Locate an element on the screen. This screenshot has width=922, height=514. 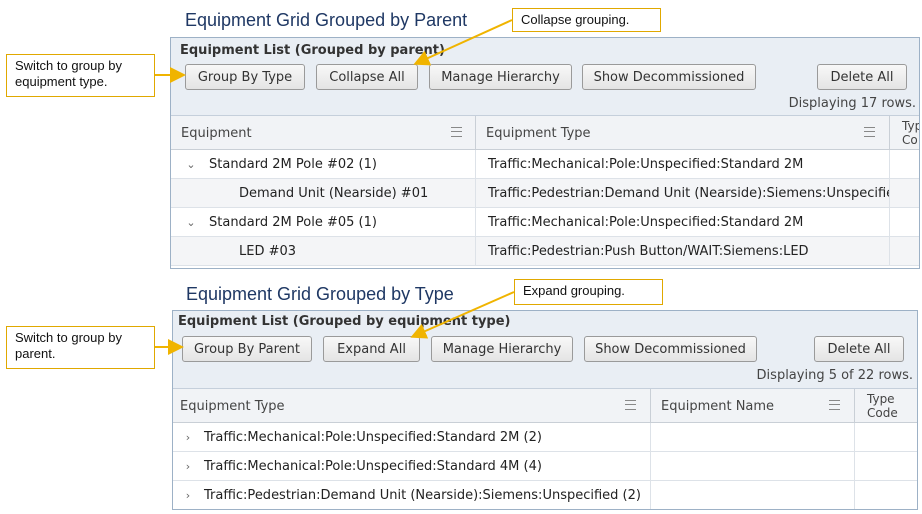
equipment-name: Standard 2M Pole #02 (1) is located at coordinates (293, 164).